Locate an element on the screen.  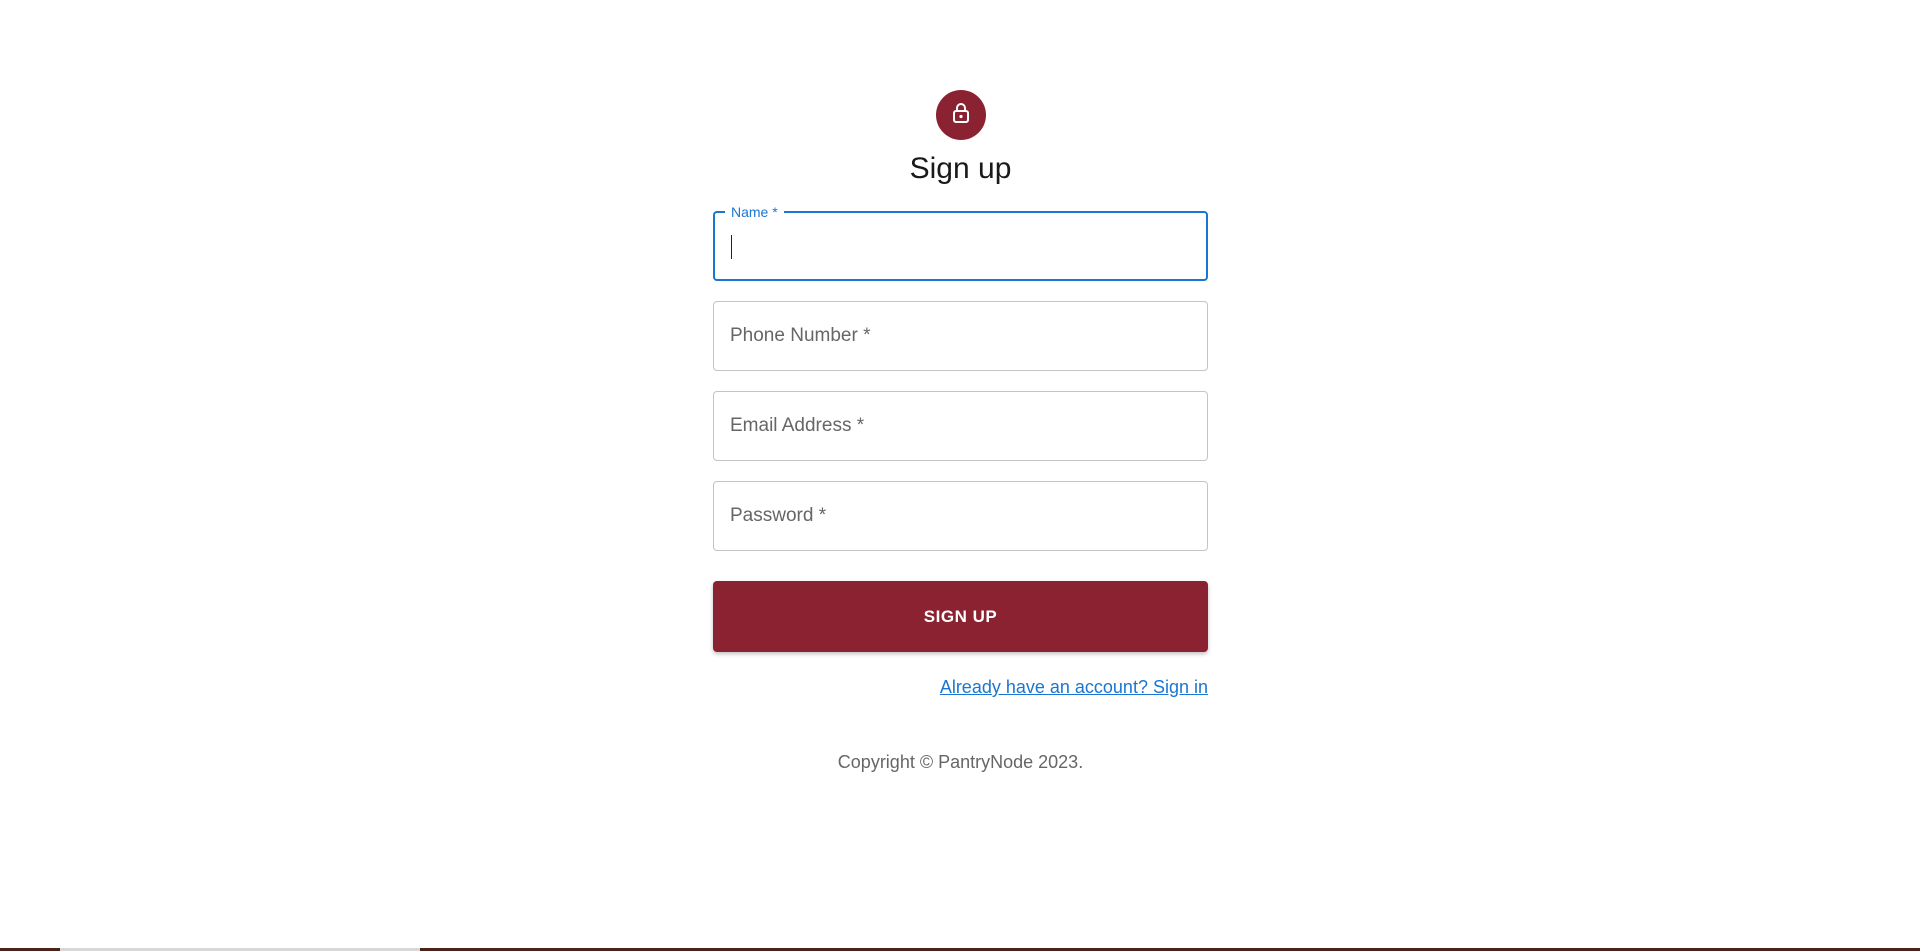
avatar is located at coordinates (960, 115).